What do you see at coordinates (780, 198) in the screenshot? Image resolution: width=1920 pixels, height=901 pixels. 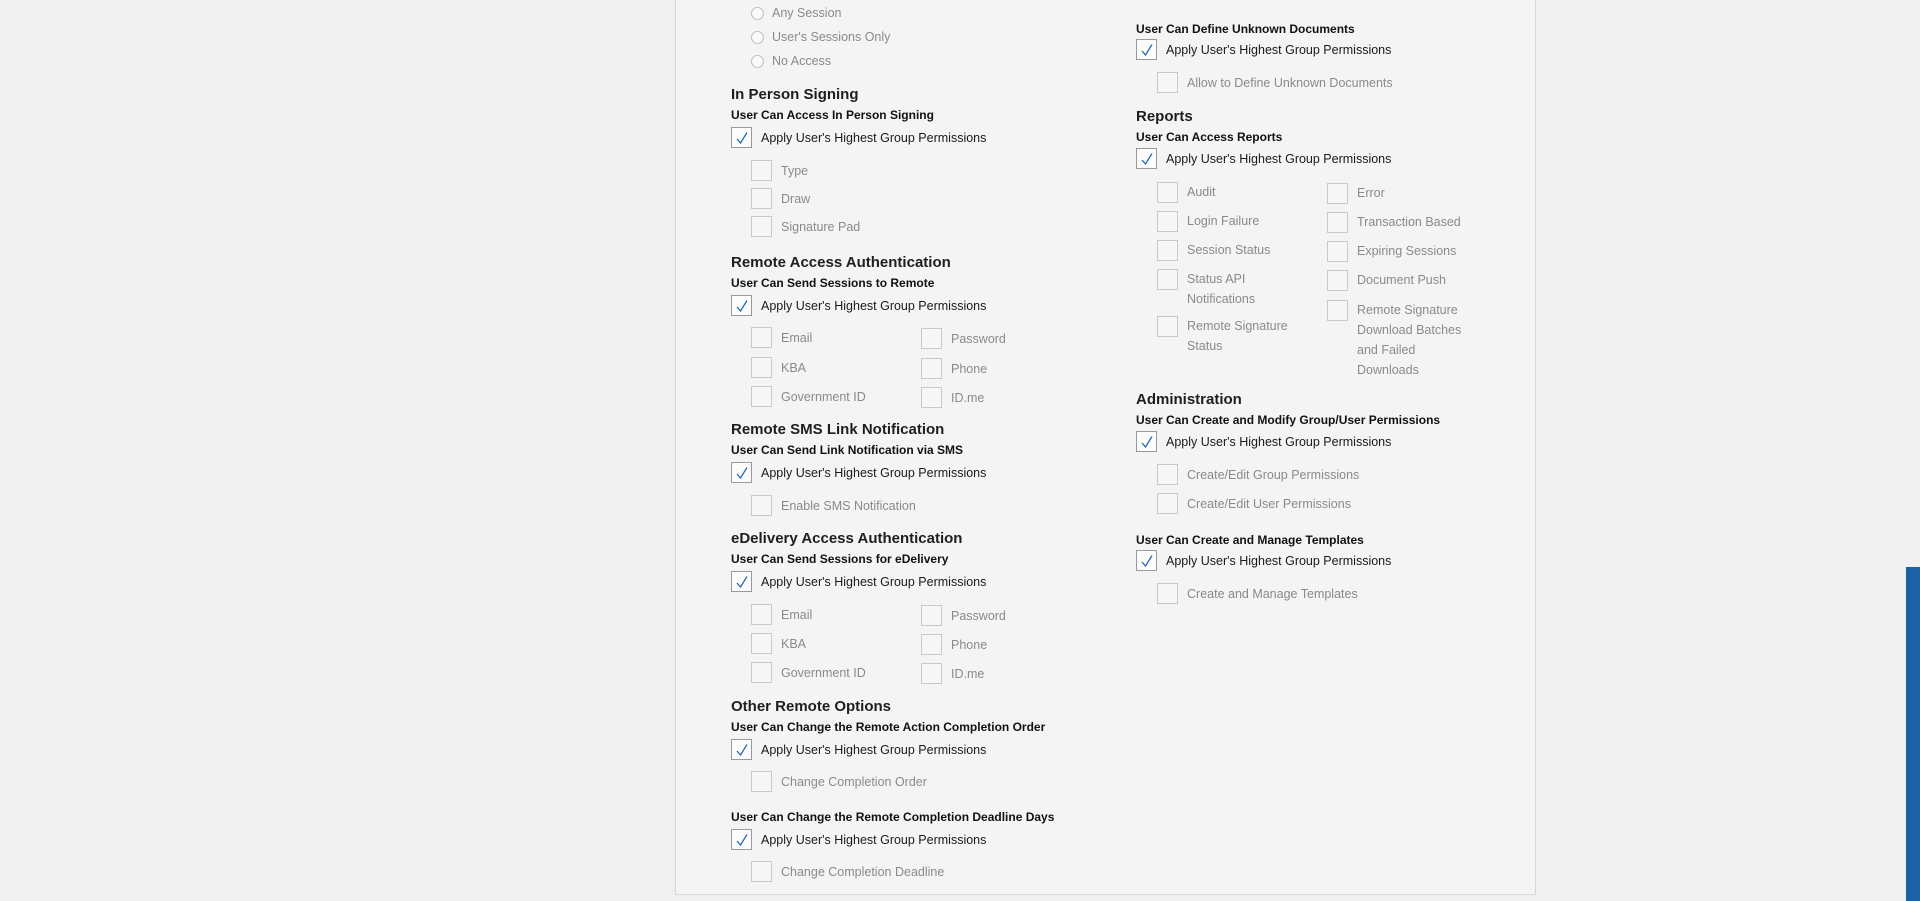 I see `checkbox-draw: Draw` at bounding box center [780, 198].